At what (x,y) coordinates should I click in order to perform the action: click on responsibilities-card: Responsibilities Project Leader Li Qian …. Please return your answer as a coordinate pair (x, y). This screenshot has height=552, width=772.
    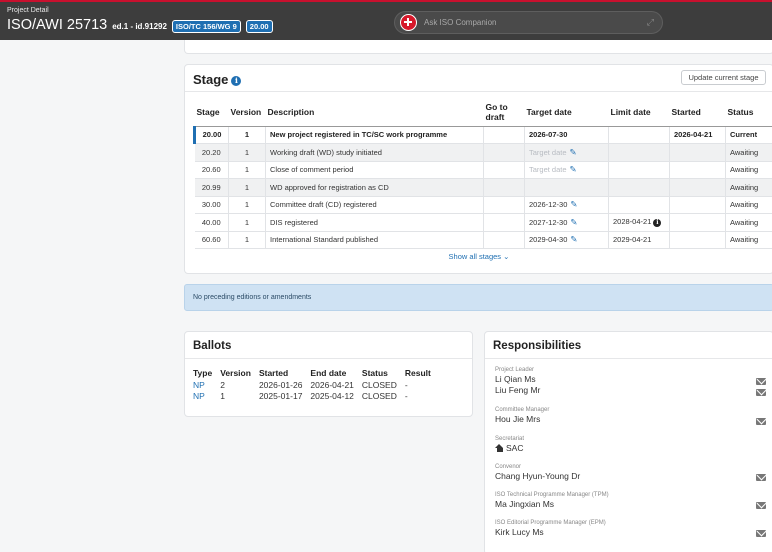
    Looking at the image, I should click on (628, 441).